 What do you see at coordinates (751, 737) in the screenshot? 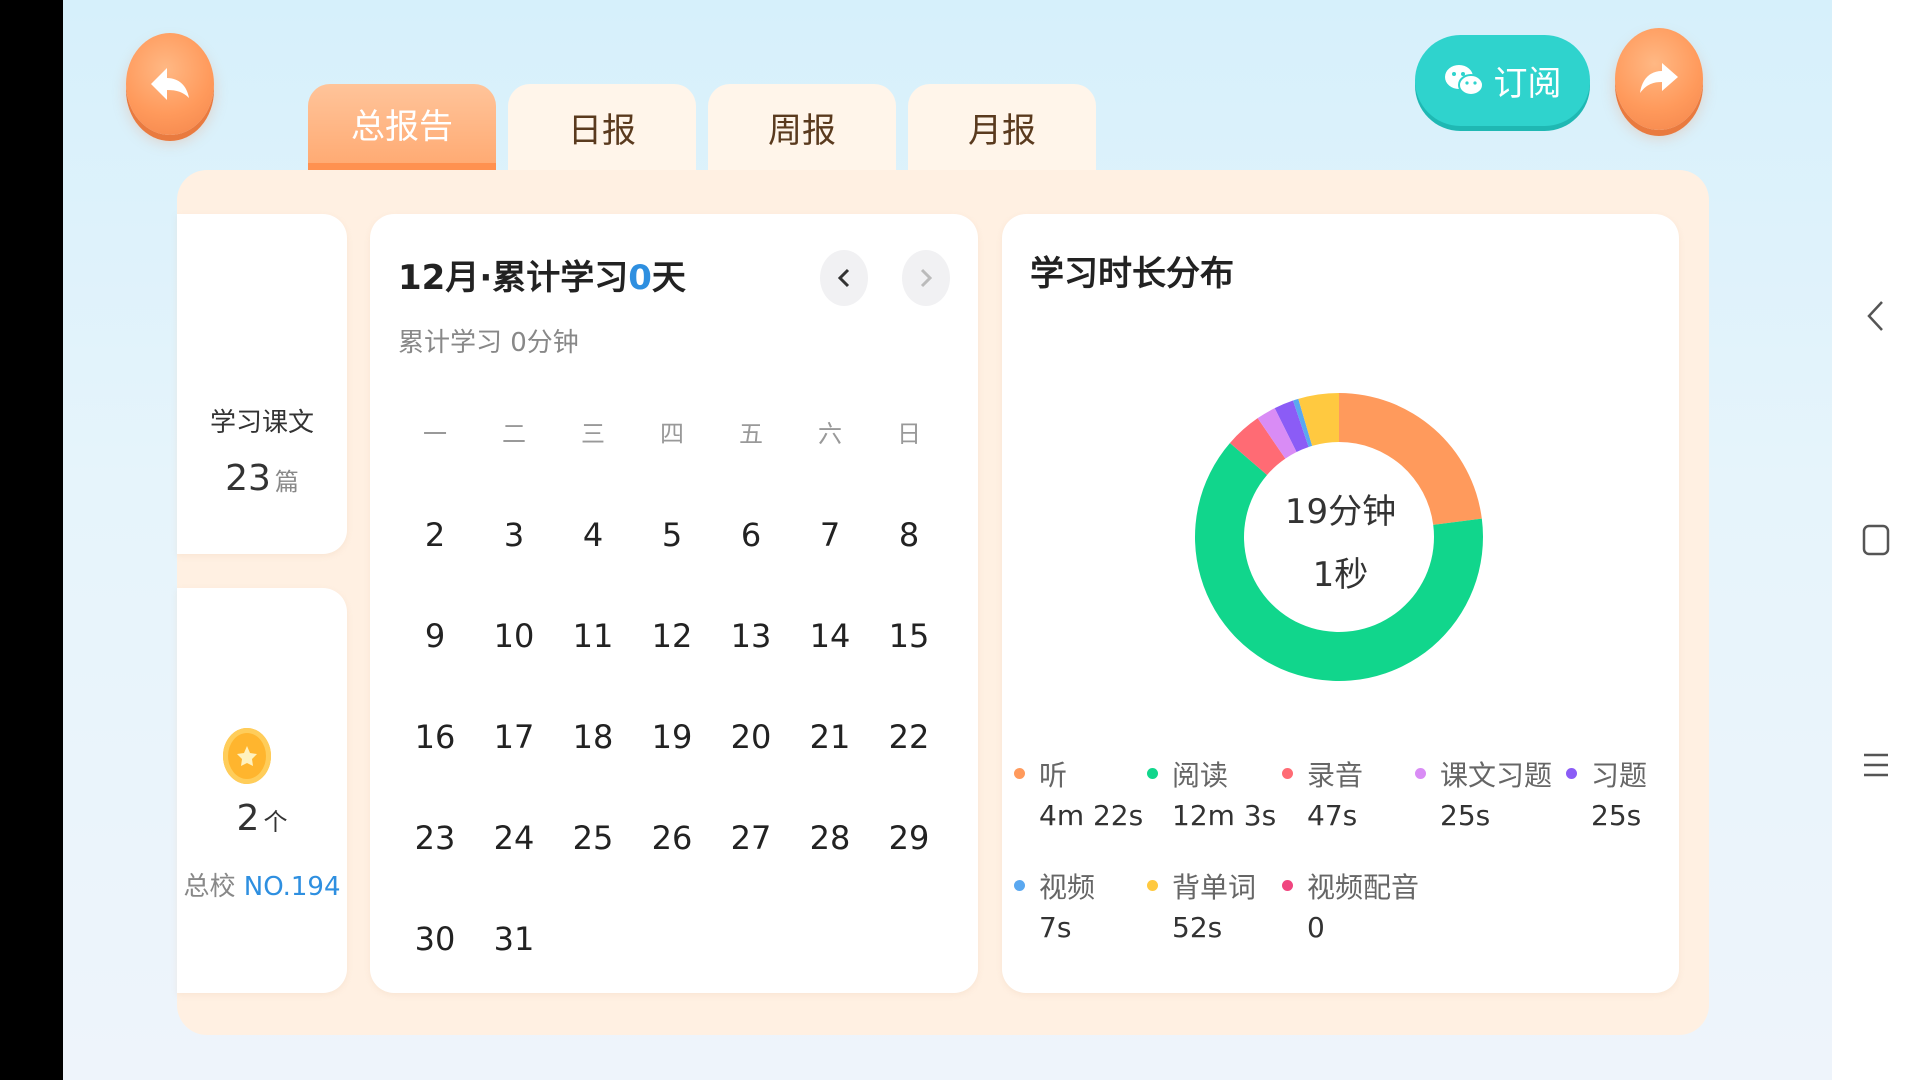
I see `calendar-day: 20` at bounding box center [751, 737].